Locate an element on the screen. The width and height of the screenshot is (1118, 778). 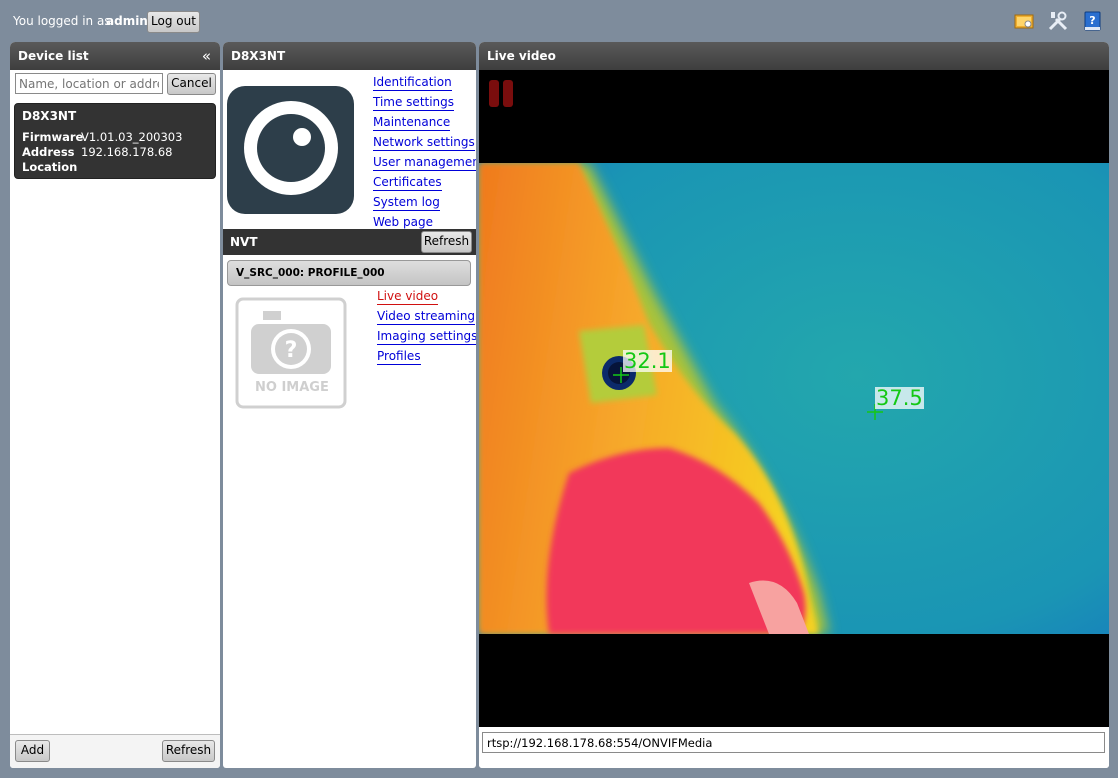
help-book-icon: ? is located at coordinates (1092, 21).